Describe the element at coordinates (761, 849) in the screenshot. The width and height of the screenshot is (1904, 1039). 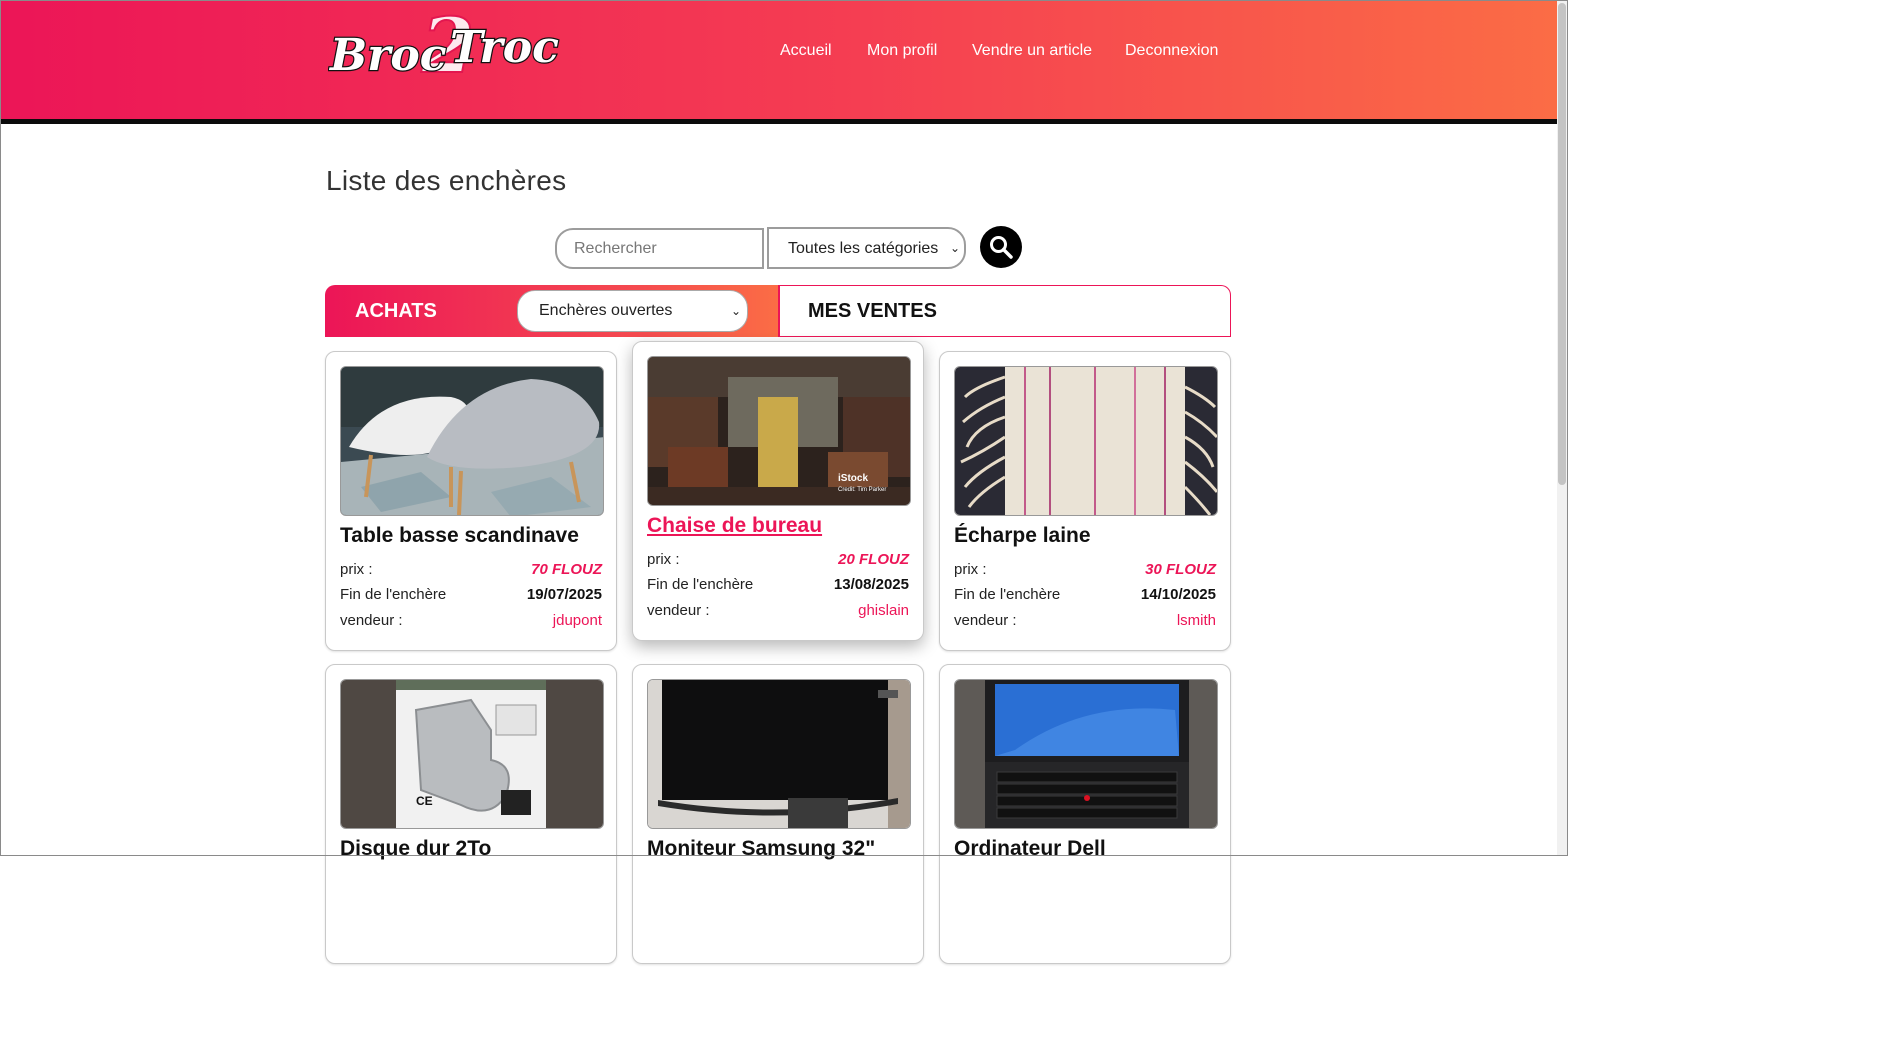
I see `auction-title: Moniteur Samsung 32"` at that location.